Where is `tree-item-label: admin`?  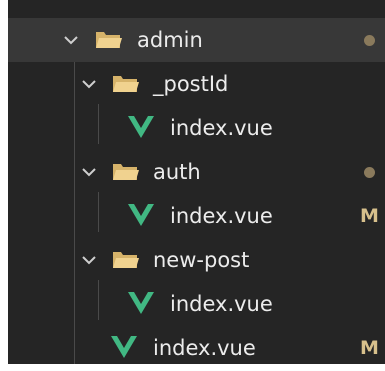 tree-item-label: admin is located at coordinates (170, 40).